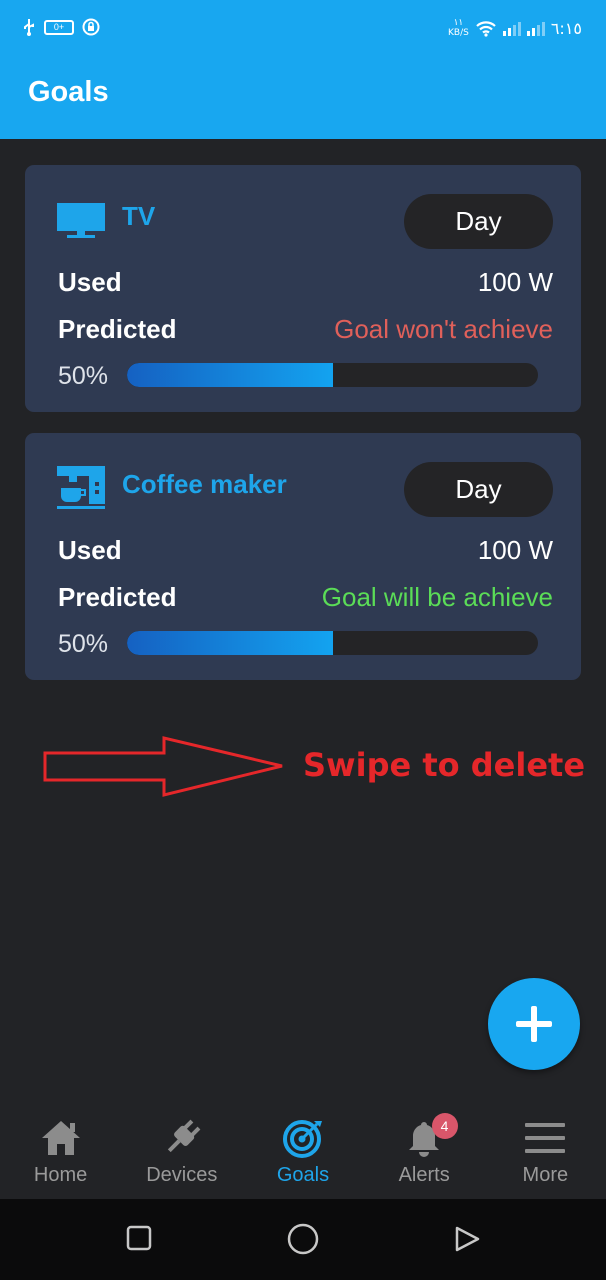 Image resolution: width=606 pixels, height=1280 pixels. Describe the element at coordinates (467, 1239) in the screenshot. I see `back-button` at that location.